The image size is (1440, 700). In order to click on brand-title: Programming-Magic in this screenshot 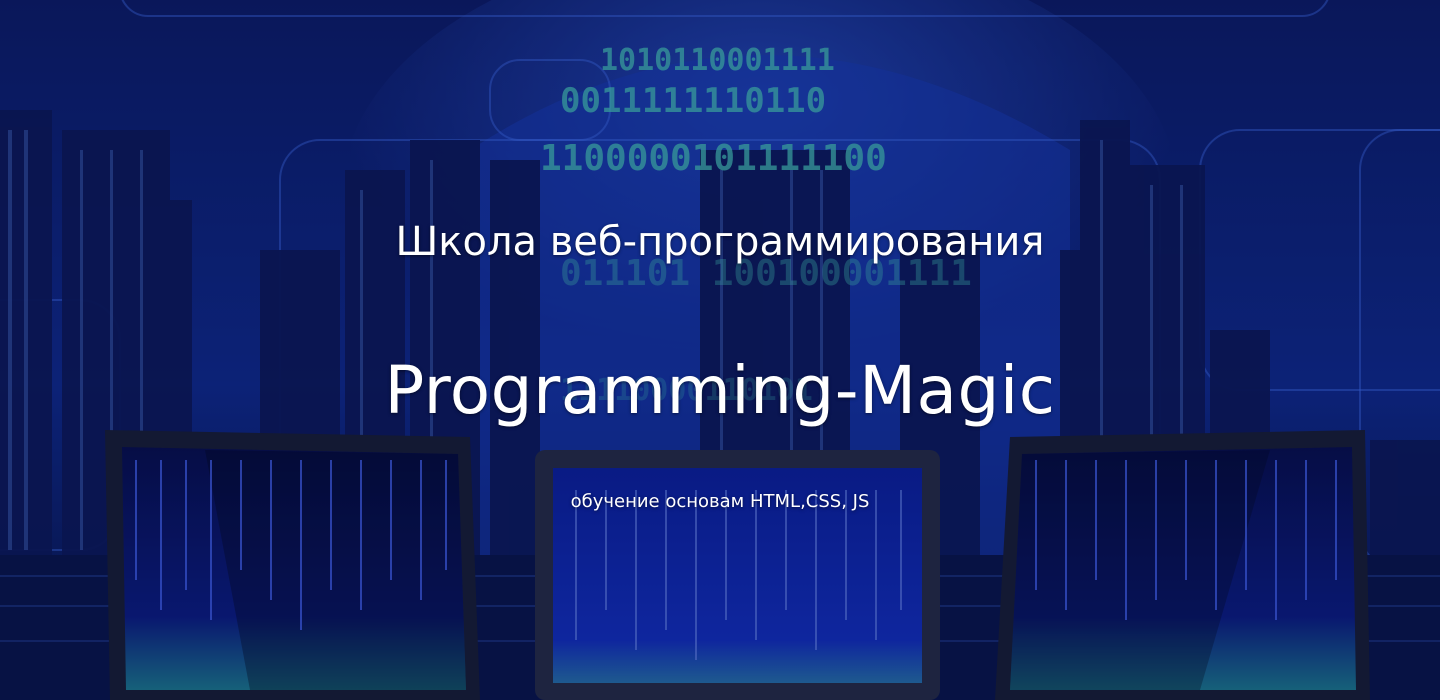, I will do `click(720, 391)`.